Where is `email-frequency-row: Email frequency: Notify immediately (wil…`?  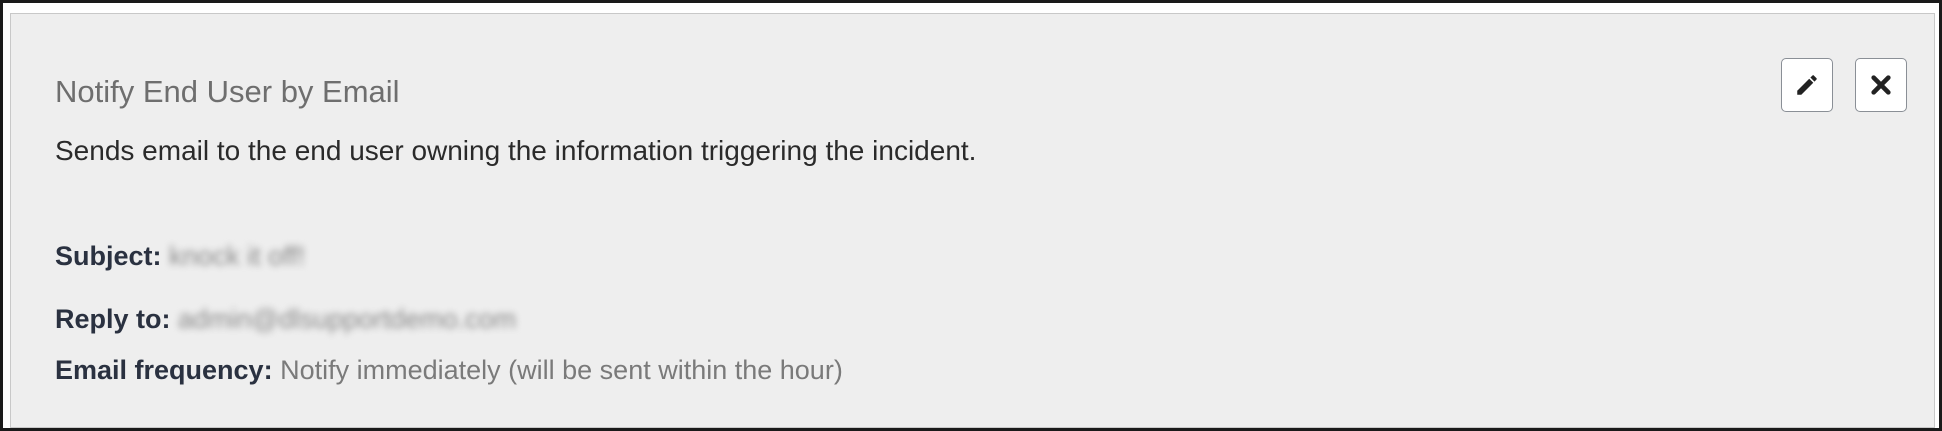 email-frequency-row: Email frequency: Notify immediately (wil… is located at coordinates (449, 370).